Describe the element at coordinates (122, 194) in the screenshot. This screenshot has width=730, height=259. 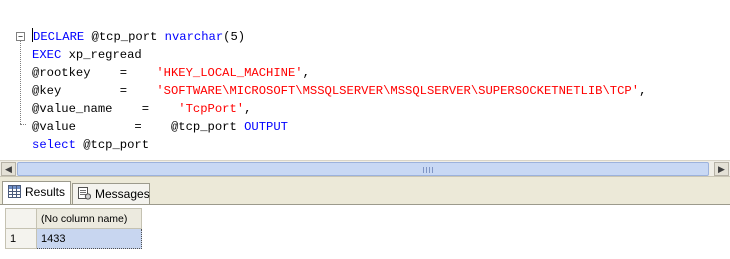
I see `tab-messages-label: Messages` at that location.